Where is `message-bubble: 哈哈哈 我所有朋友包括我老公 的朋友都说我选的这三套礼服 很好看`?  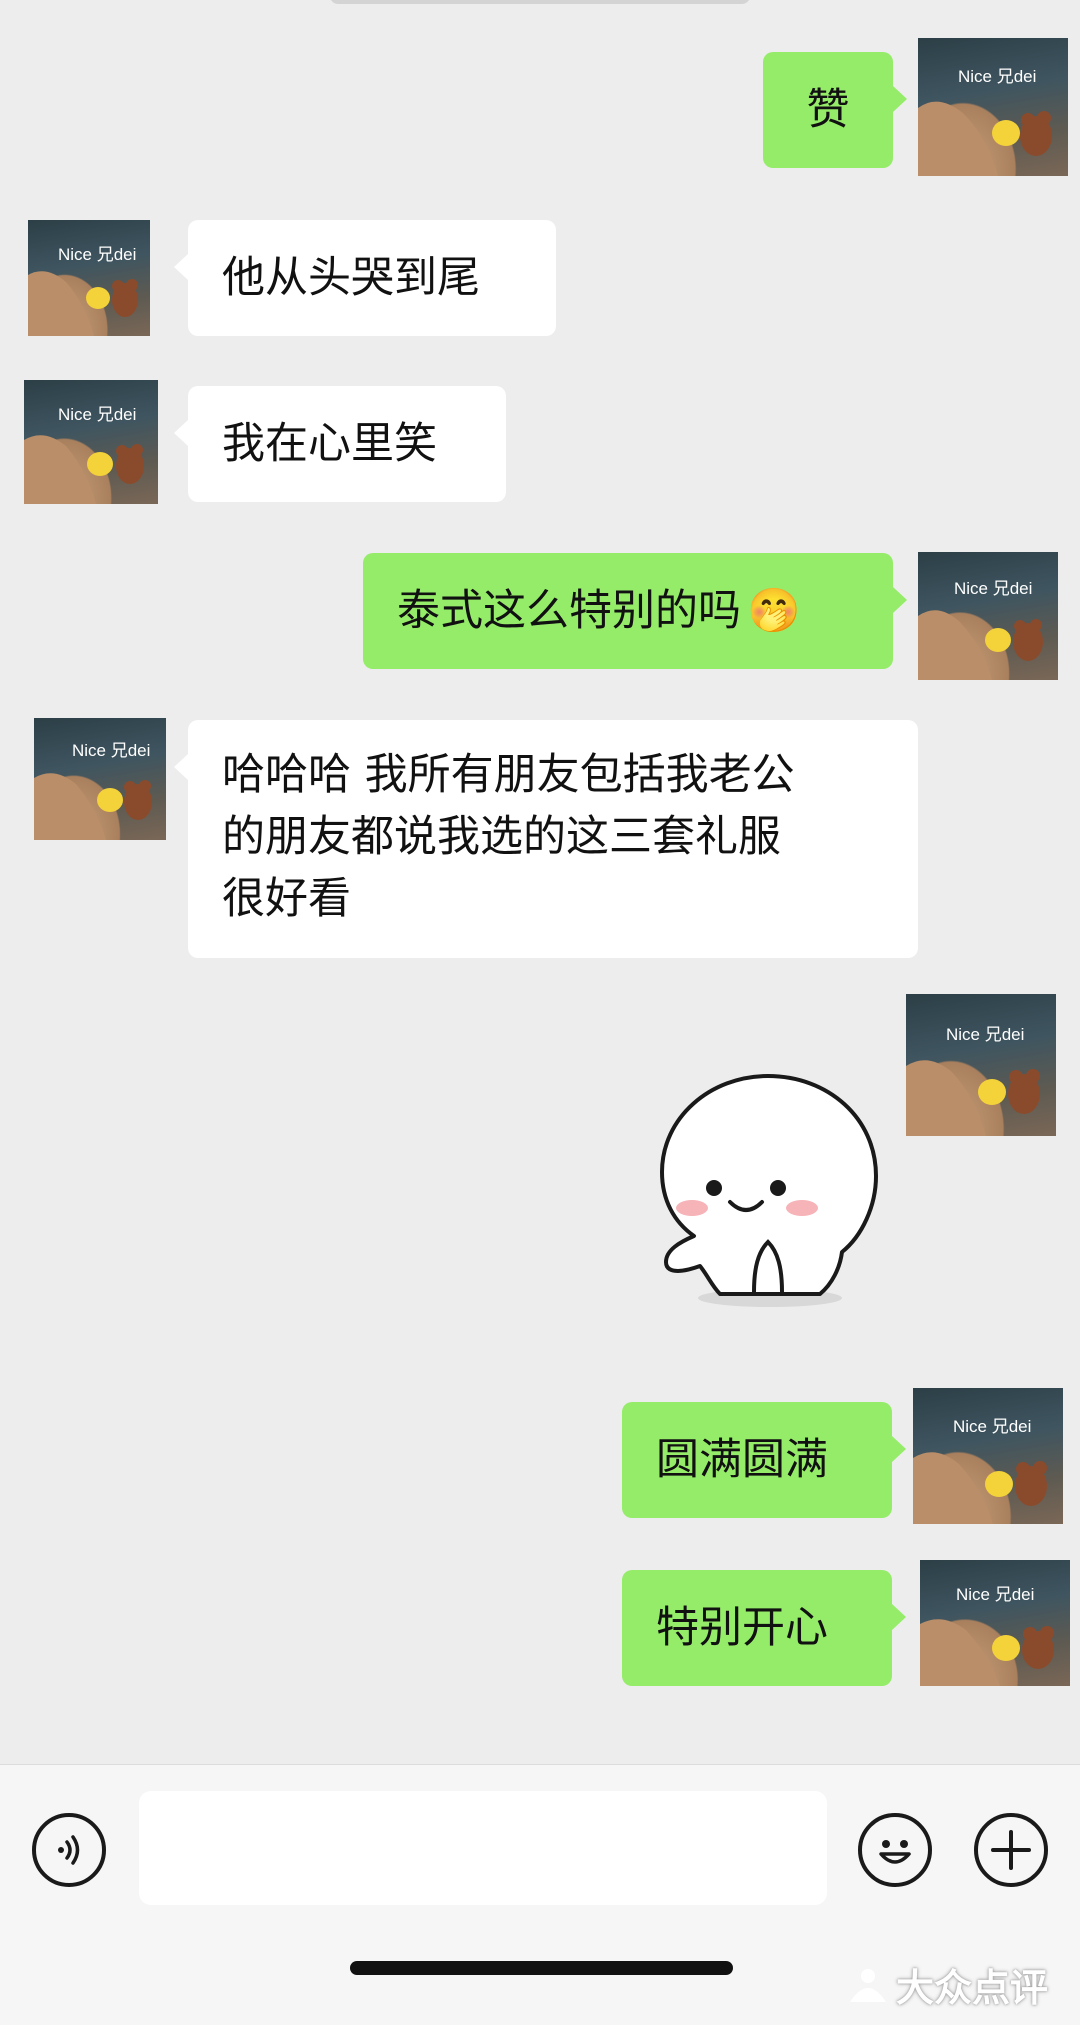 message-bubble: 哈哈哈 我所有朋友包括我老公 的朋友都说我选的这三套礼服 很好看 is located at coordinates (546, 839).